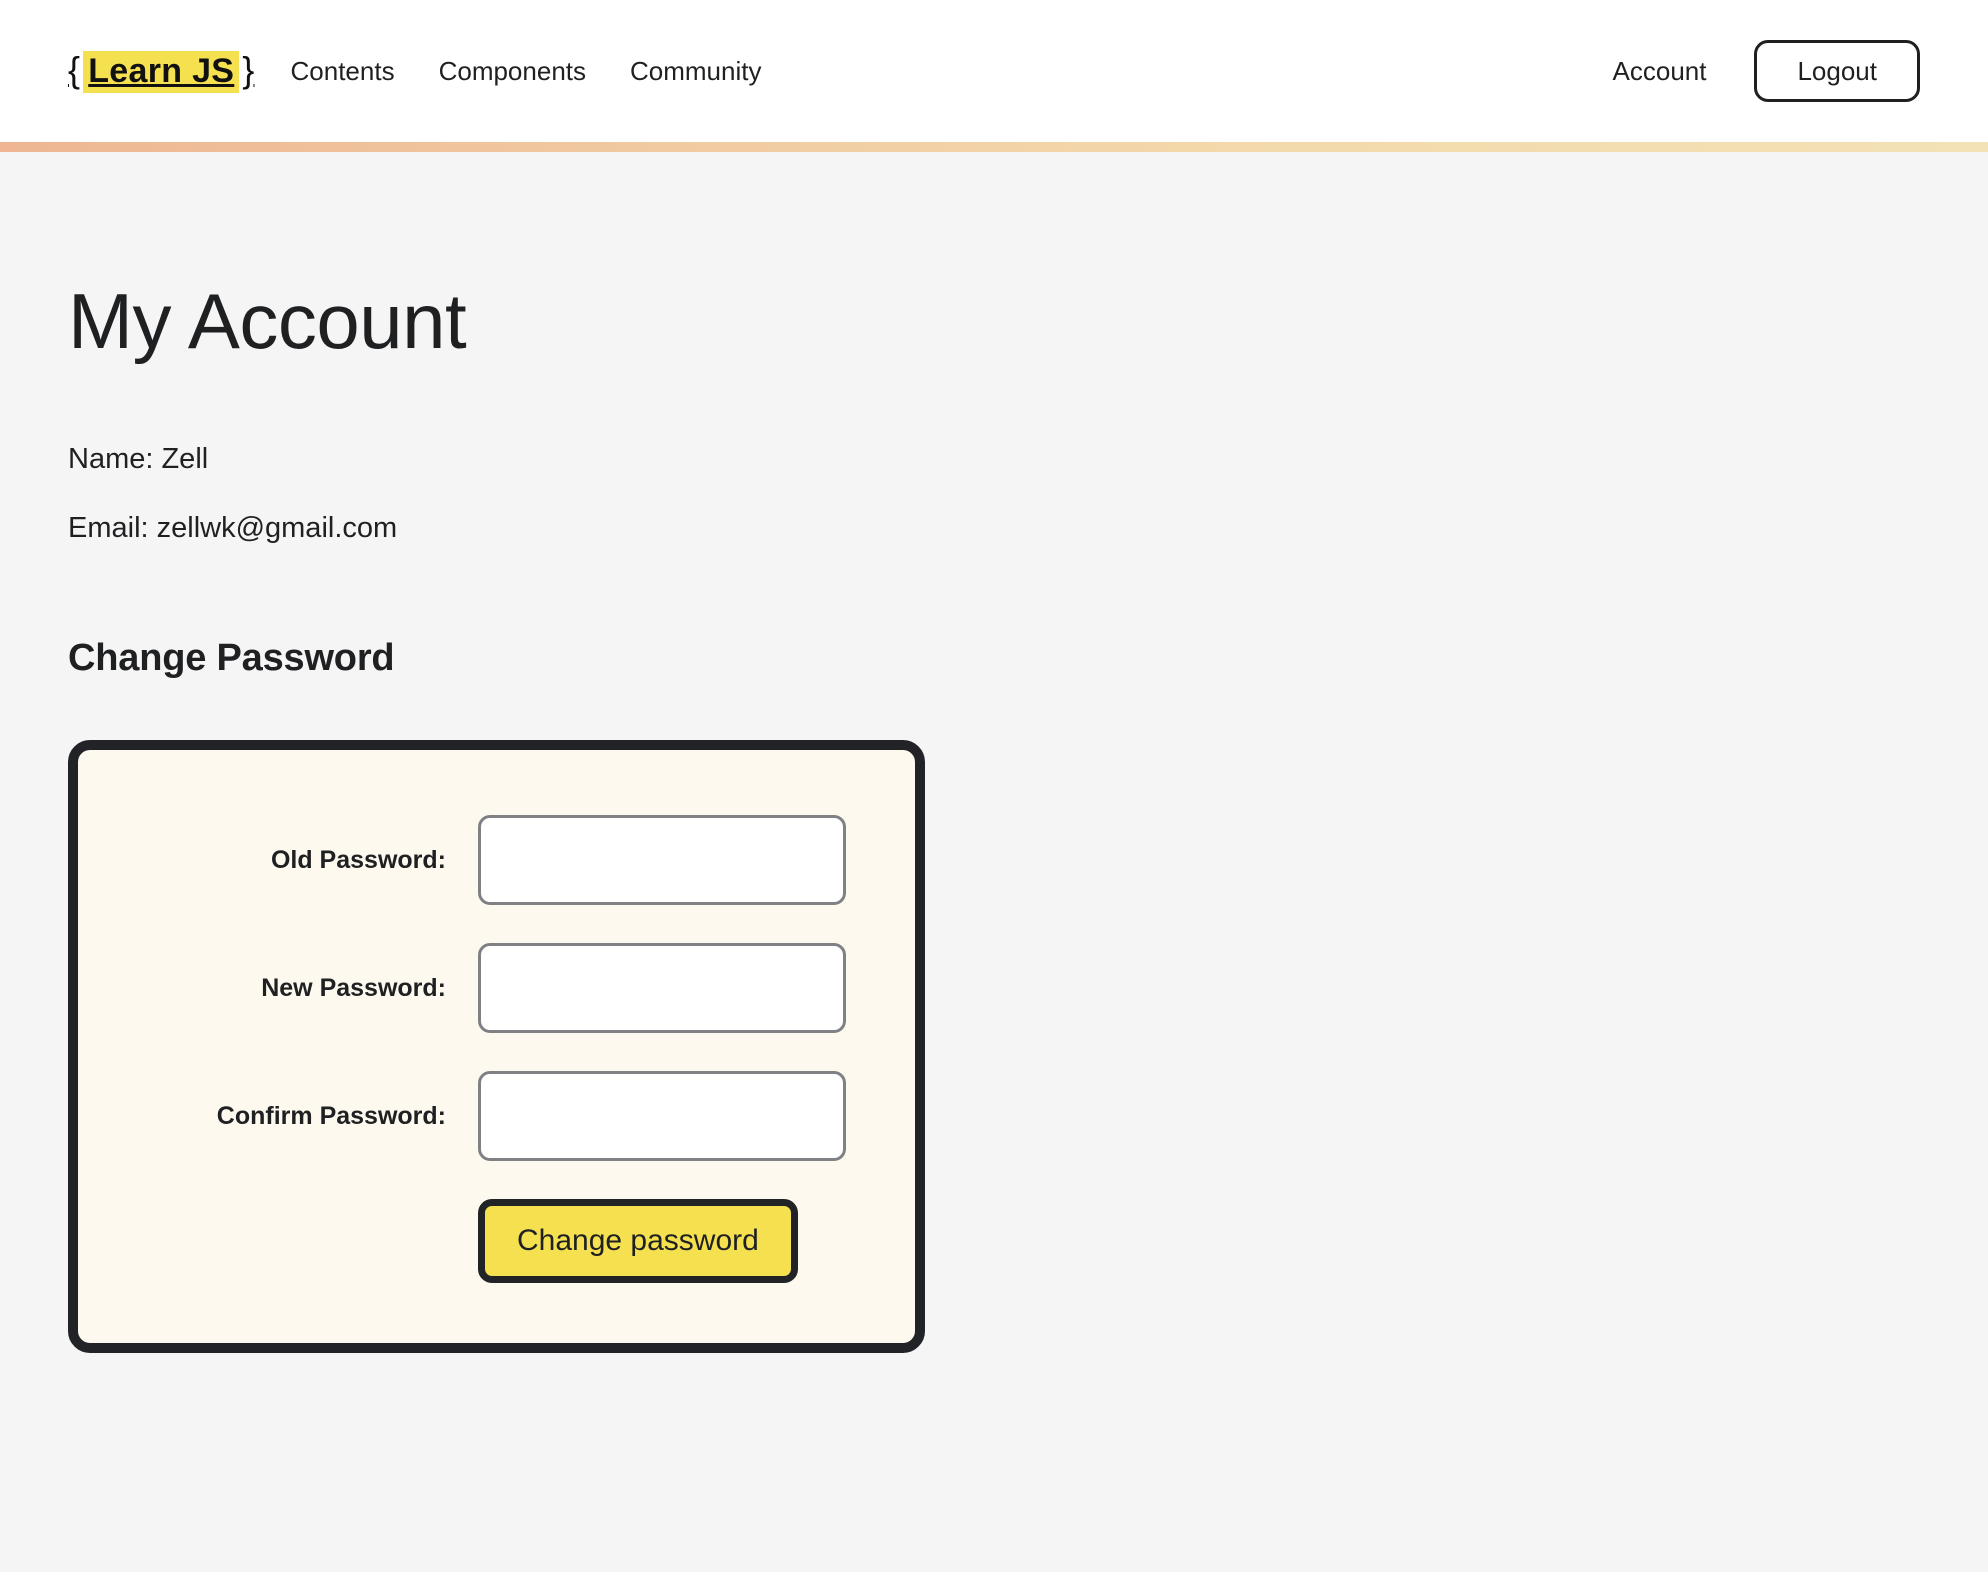 The height and width of the screenshot is (1572, 1988). What do you see at coordinates (662, 860) in the screenshot?
I see `old-password-input` at bounding box center [662, 860].